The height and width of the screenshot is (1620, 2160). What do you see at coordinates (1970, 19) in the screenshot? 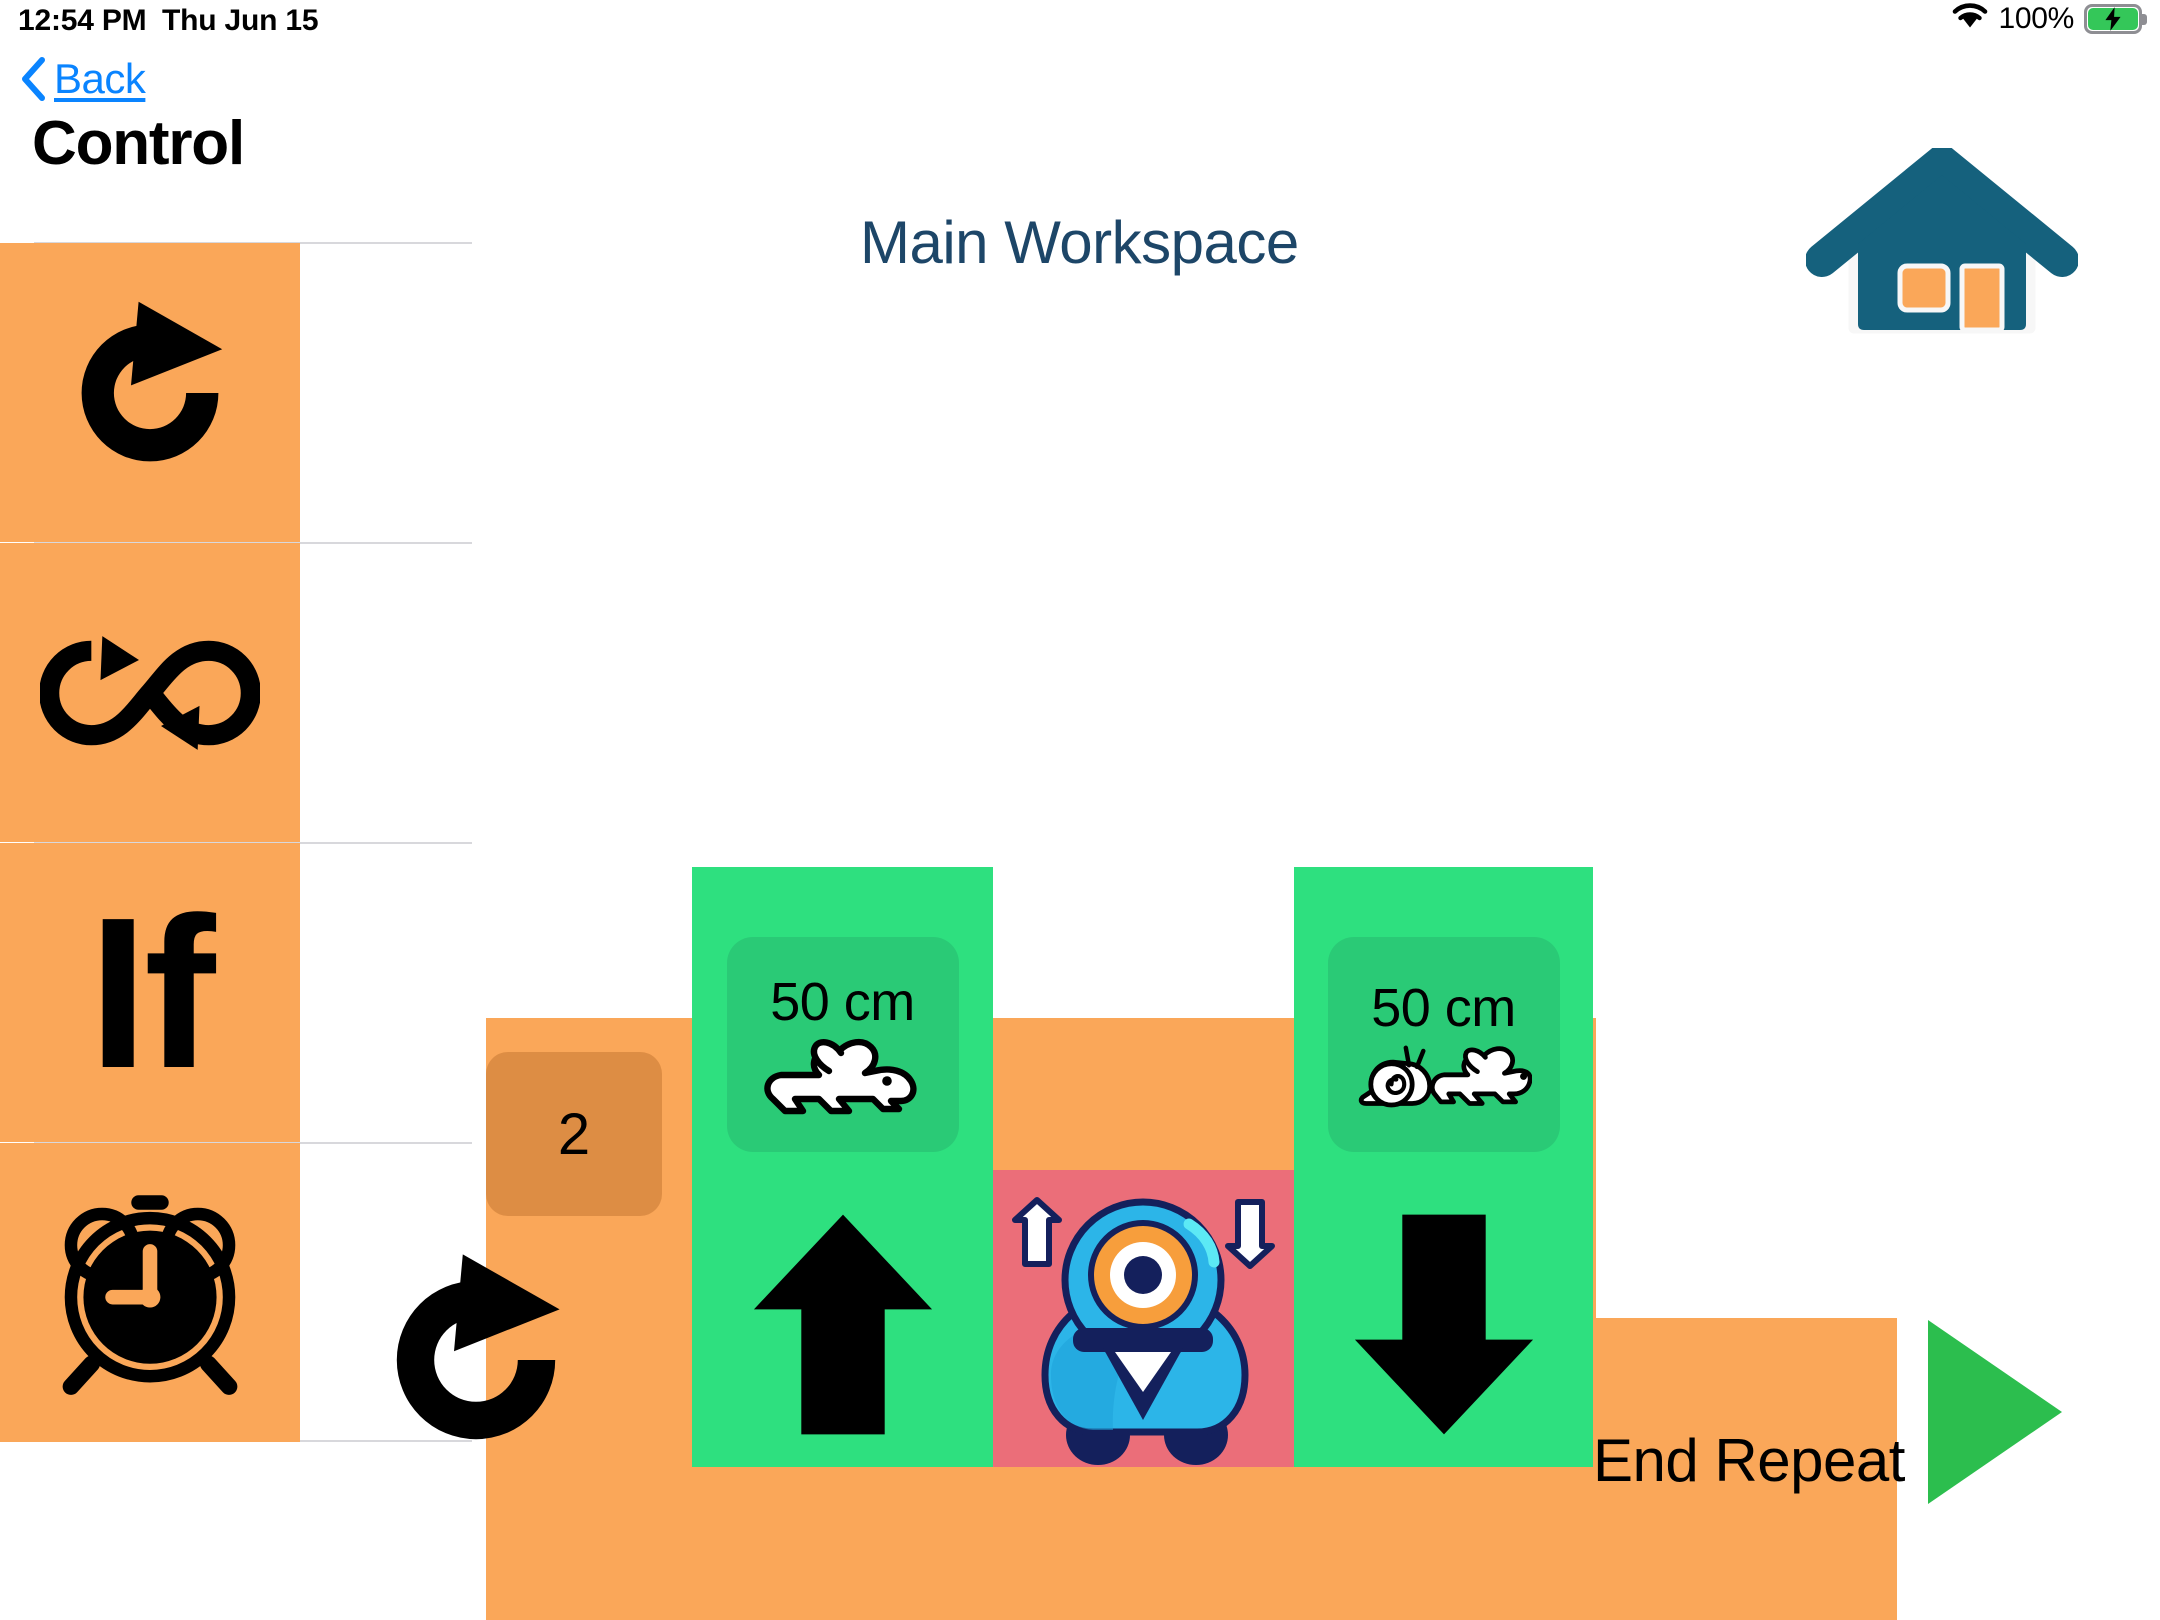
I see `wifi-icon` at bounding box center [1970, 19].